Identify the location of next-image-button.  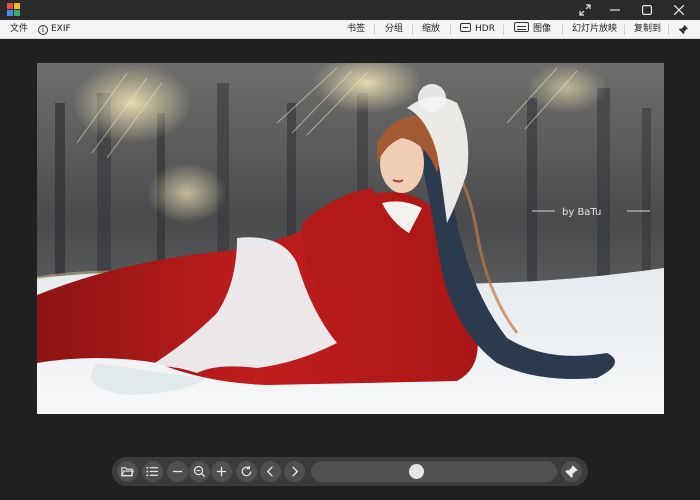
(294, 471).